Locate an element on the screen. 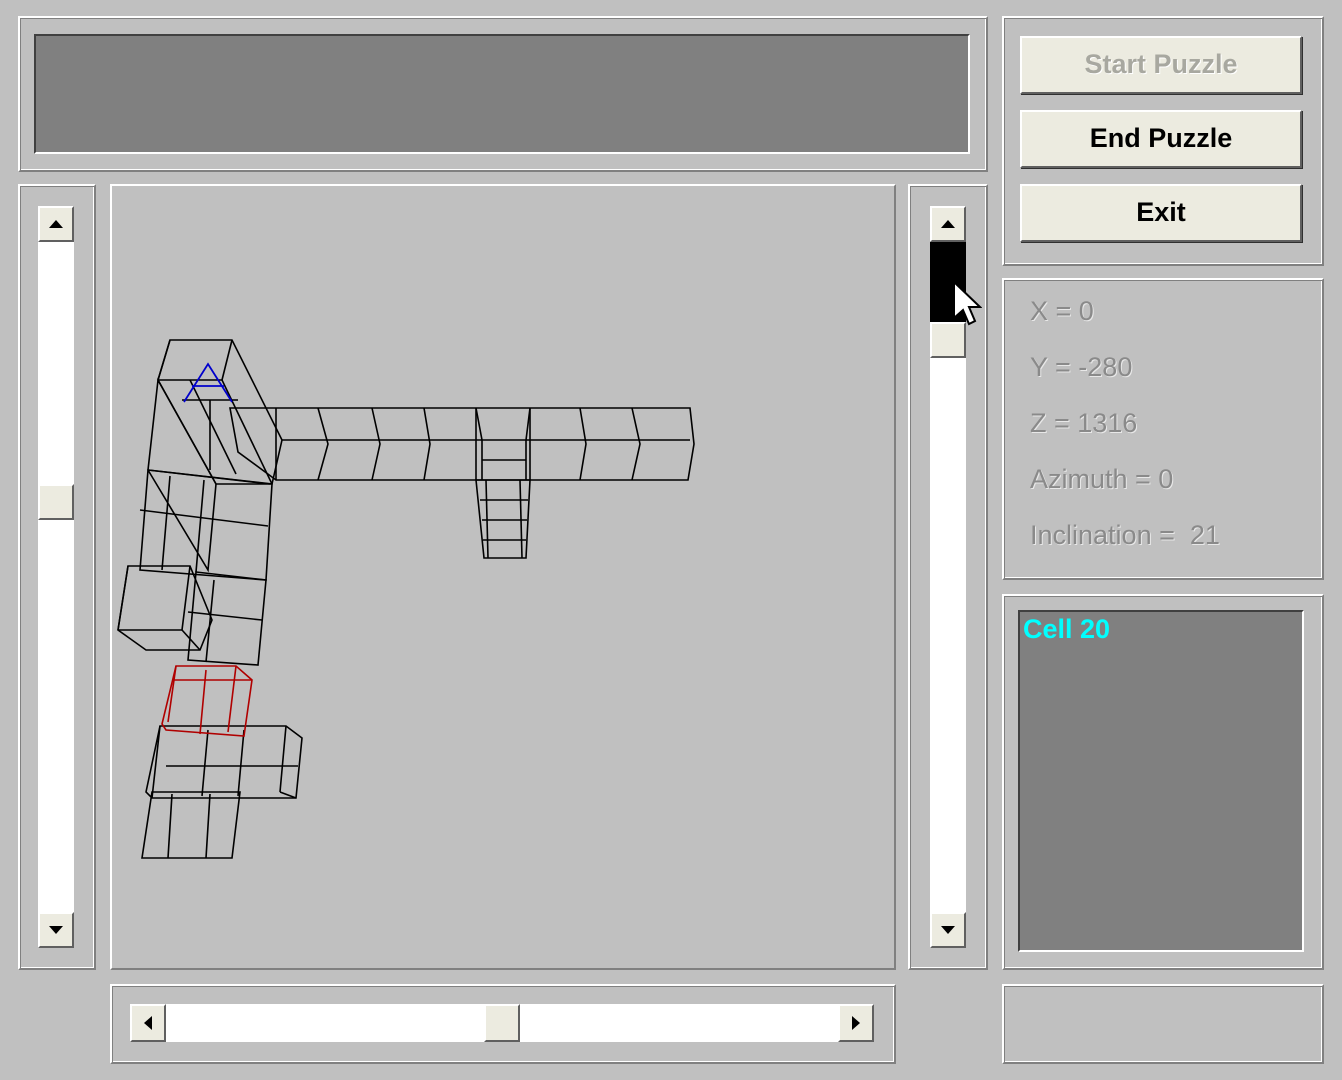 The image size is (1342, 1080). arrow-right-icon is located at coordinates (856, 1023).